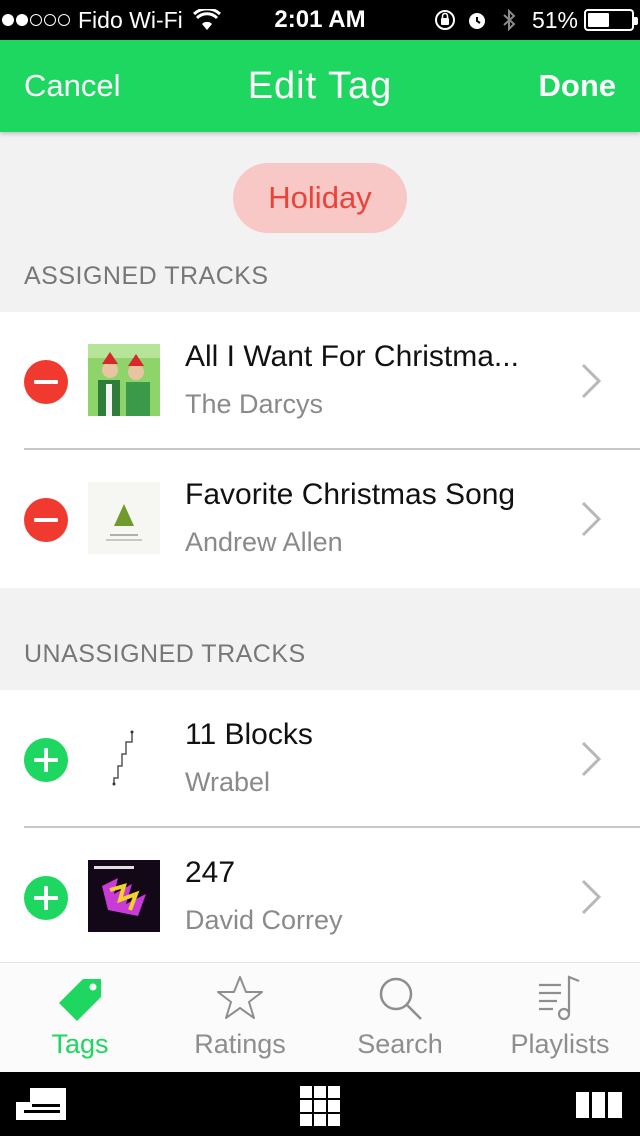  What do you see at coordinates (476, 21) in the screenshot?
I see `alarm-icon` at bounding box center [476, 21].